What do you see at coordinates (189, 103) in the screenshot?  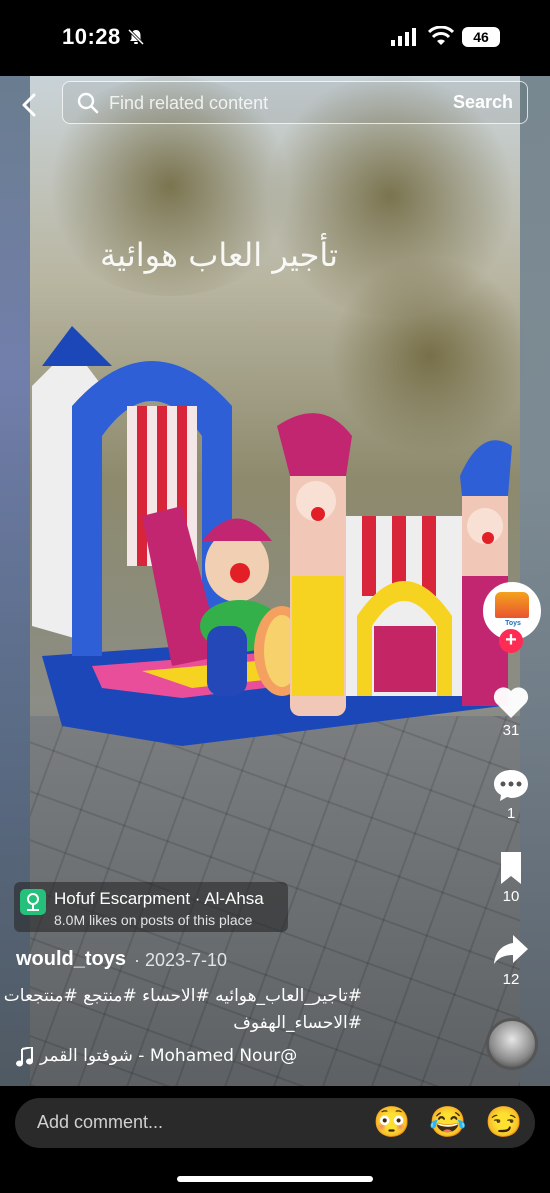 I see `search-placeholder: Find related content` at bounding box center [189, 103].